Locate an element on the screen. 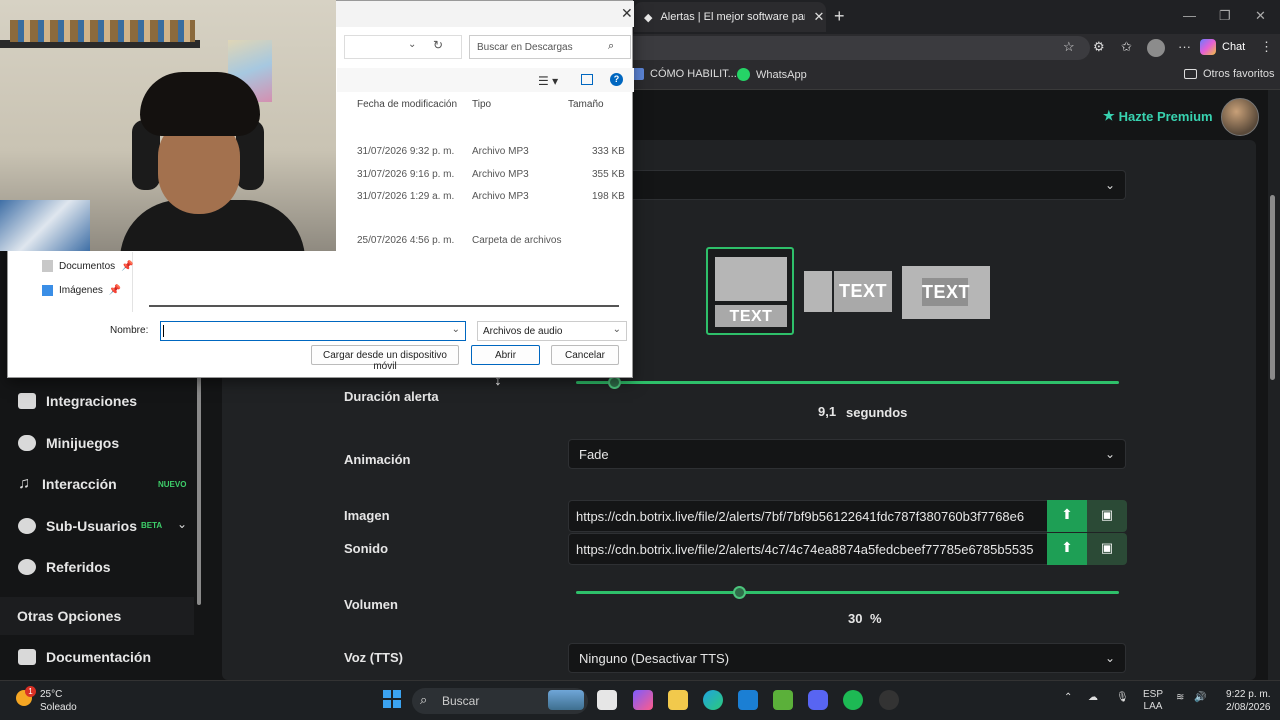 This screenshot has height=720, width=1280. sidebar-item-sub-usuarios: Sub-Usuarios is located at coordinates (77, 526).